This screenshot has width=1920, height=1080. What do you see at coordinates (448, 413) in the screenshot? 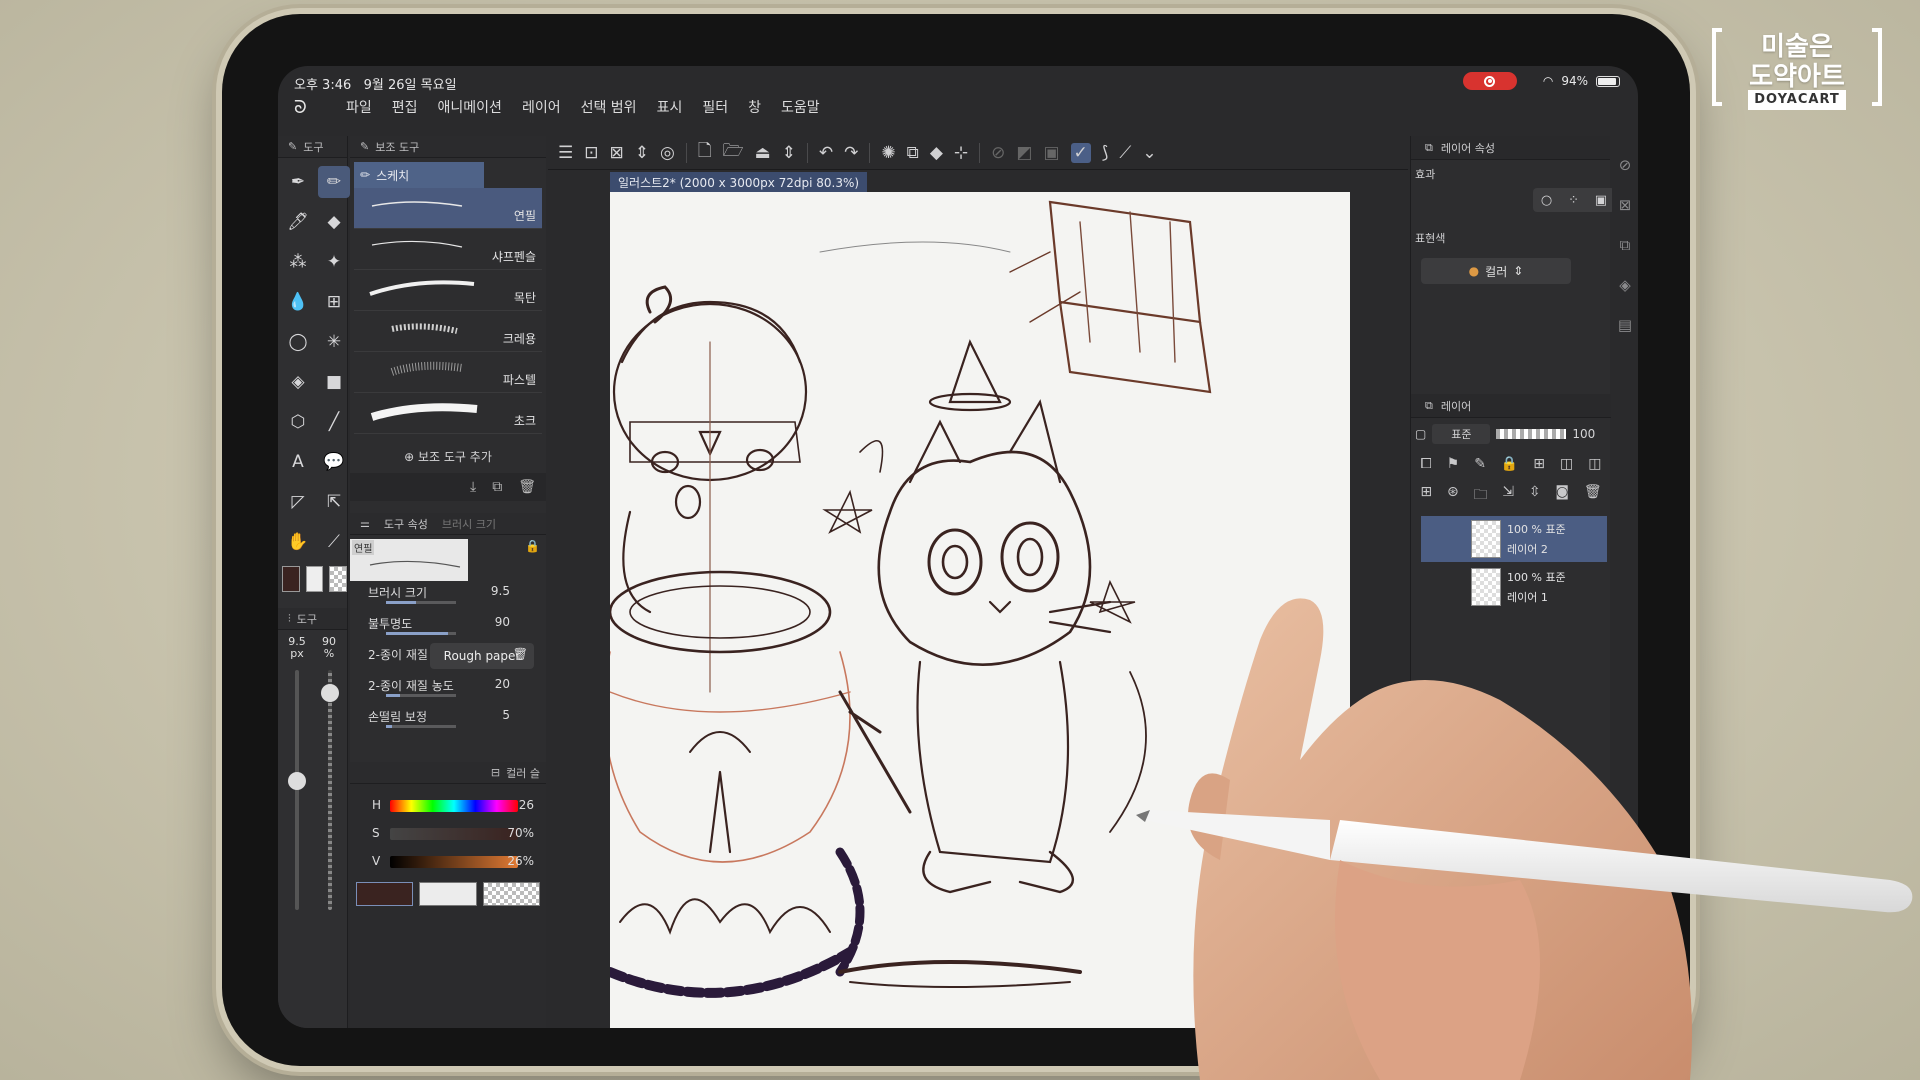
I see `brush-item-chalk: 초크` at bounding box center [448, 413].